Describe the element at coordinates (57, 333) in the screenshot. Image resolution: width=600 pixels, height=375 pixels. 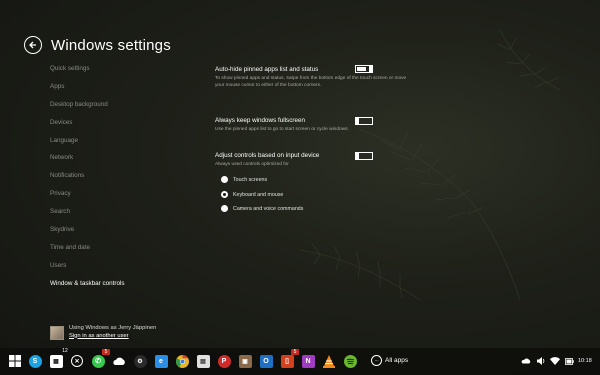
I see `avatar` at that location.